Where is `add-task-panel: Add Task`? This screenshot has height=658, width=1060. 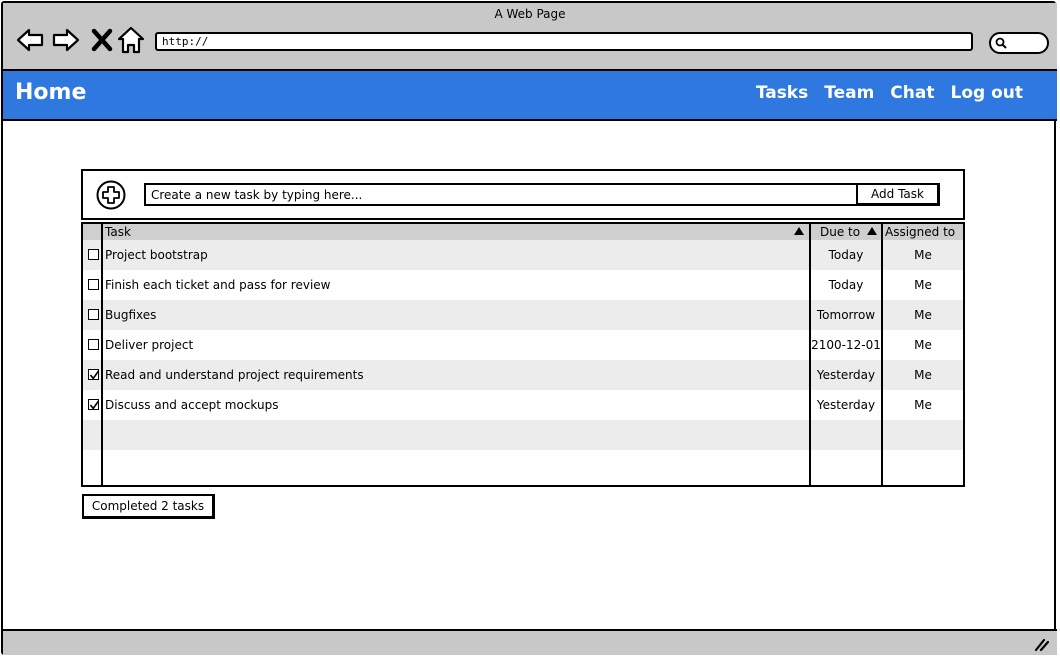 add-task-panel: Add Task is located at coordinates (523, 194).